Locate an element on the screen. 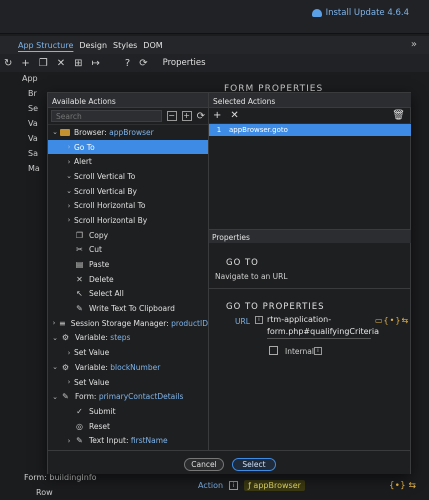 This screenshot has width=429, height=500. tree-item-row: Row is located at coordinates (44, 492).